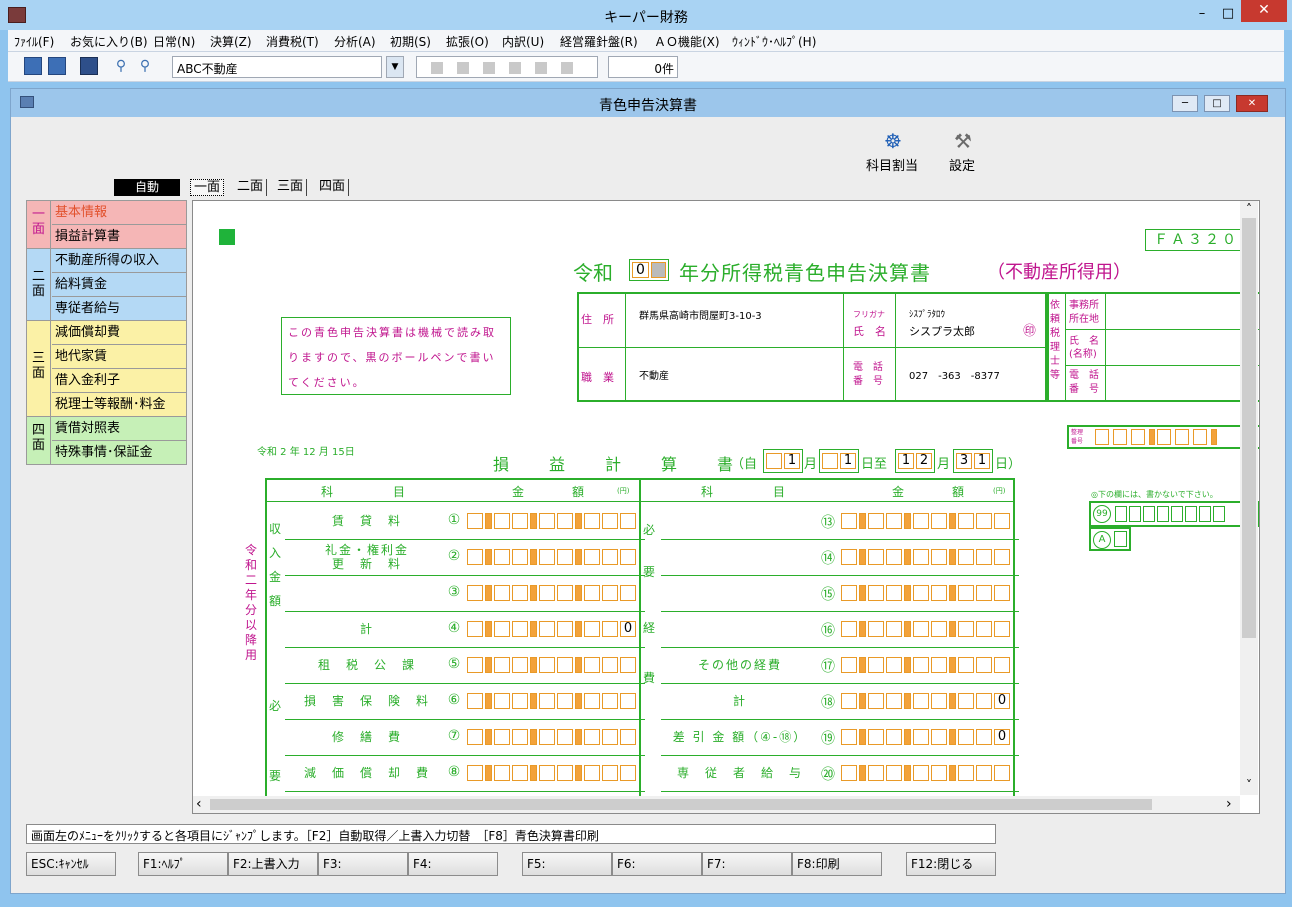  What do you see at coordinates (395, 67) in the screenshot?
I see `chevron-down-icon: ▼` at bounding box center [395, 67].